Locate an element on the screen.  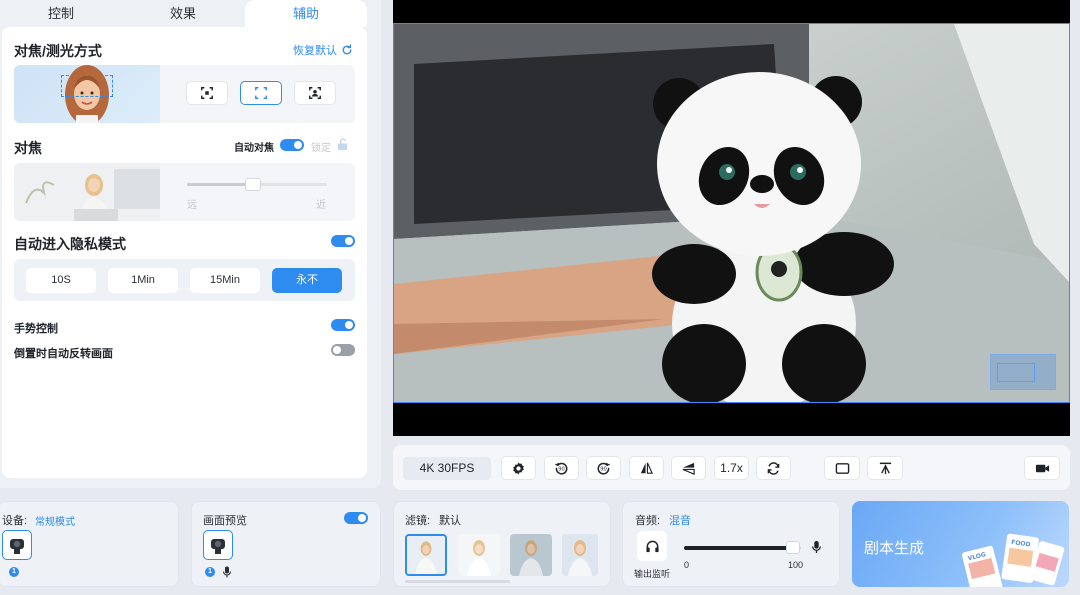
frame-icon is located at coordinates (842, 468).